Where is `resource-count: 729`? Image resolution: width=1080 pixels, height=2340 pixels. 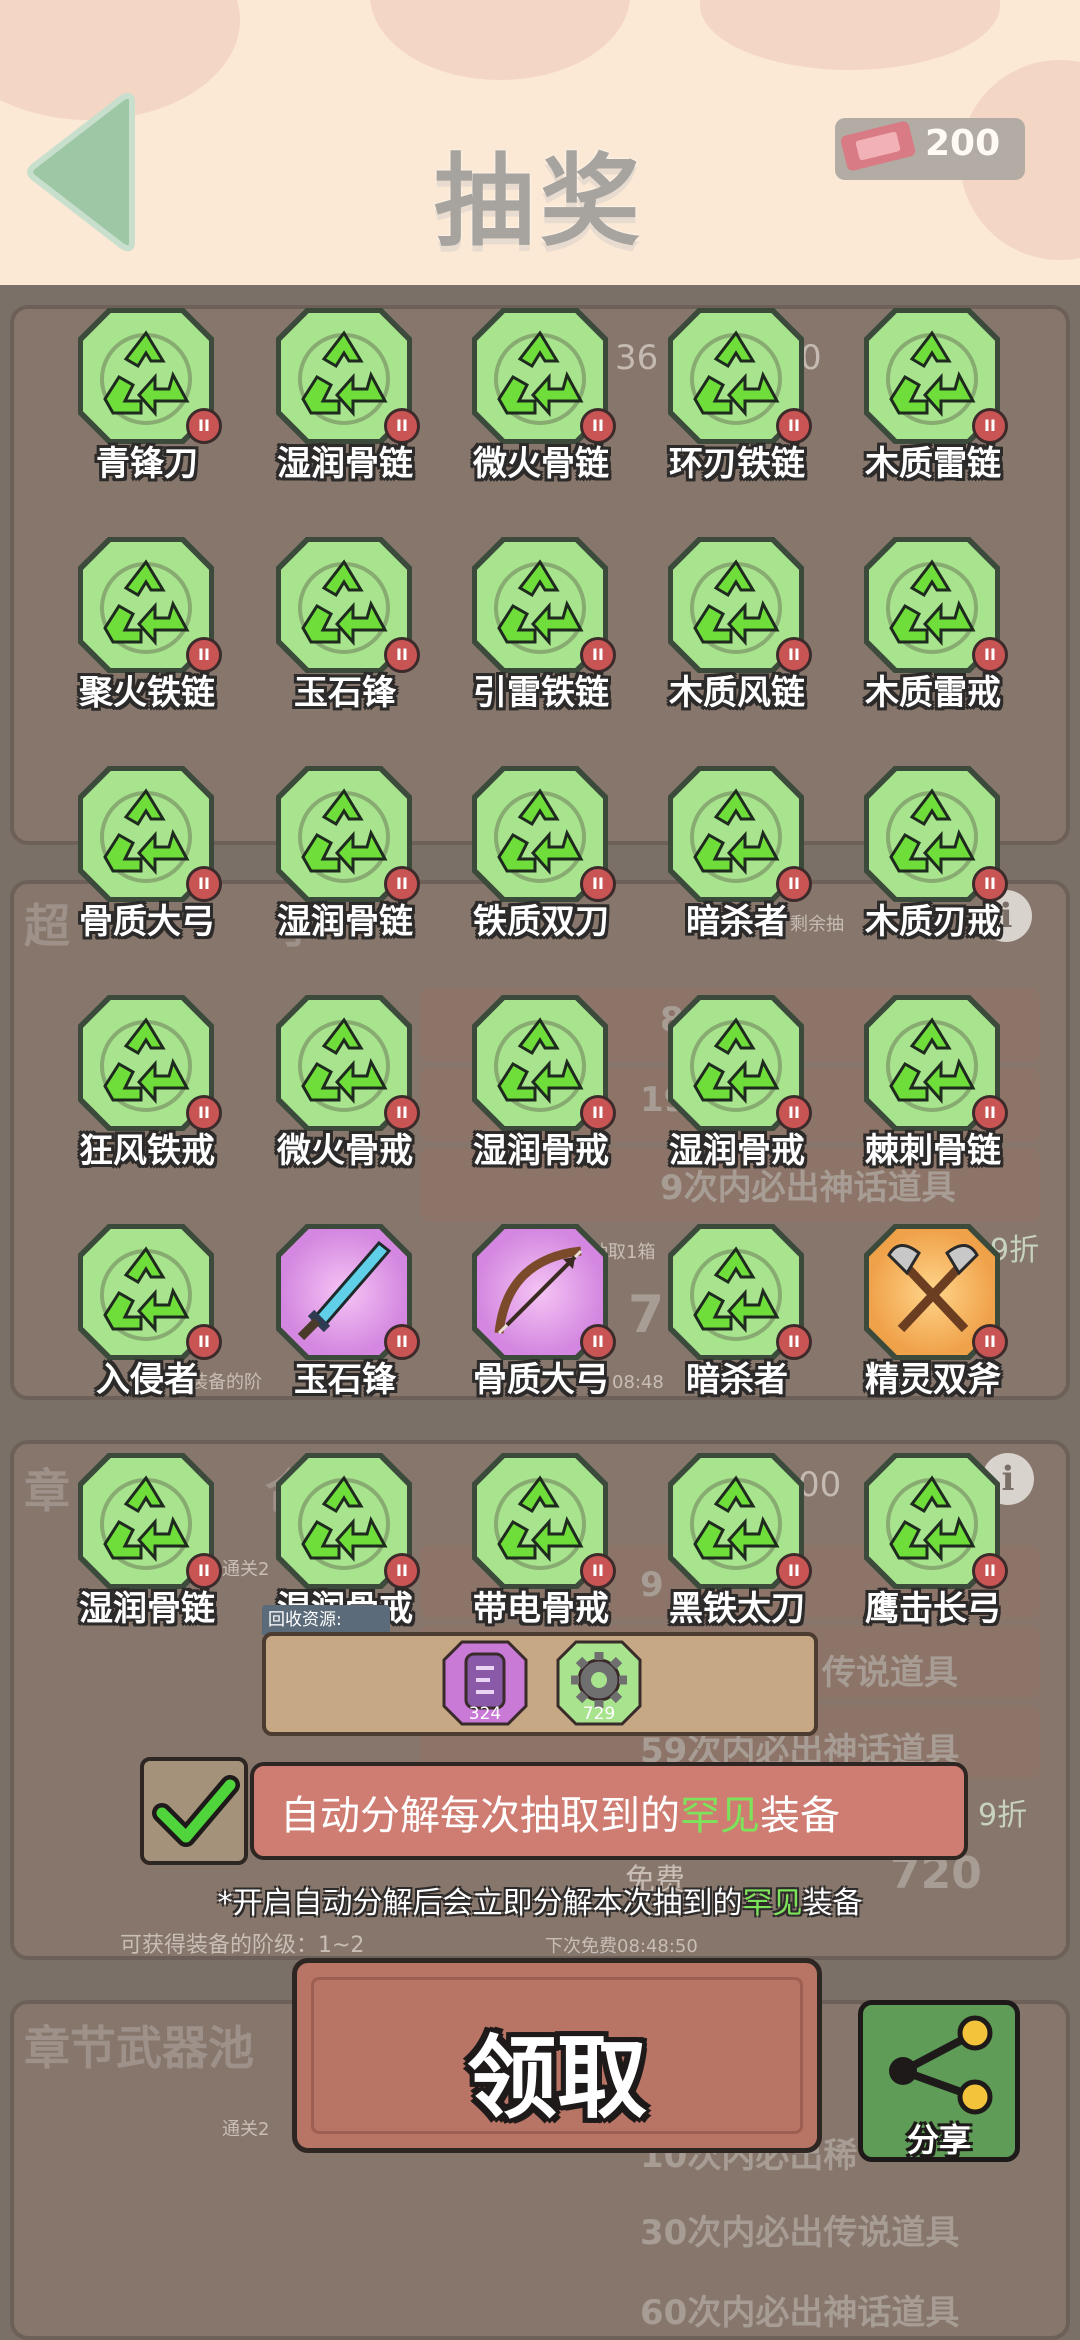 resource-count: 729 is located at coordinates (599, 1714).